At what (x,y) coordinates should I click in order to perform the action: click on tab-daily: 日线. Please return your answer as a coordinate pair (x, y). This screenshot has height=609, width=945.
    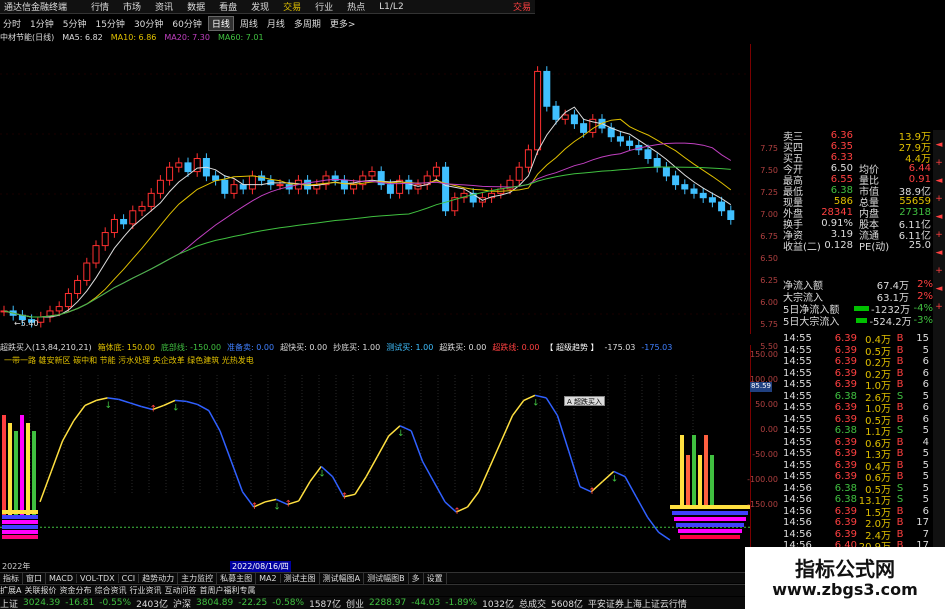
    Looking at the image, I should click on (220, 23).